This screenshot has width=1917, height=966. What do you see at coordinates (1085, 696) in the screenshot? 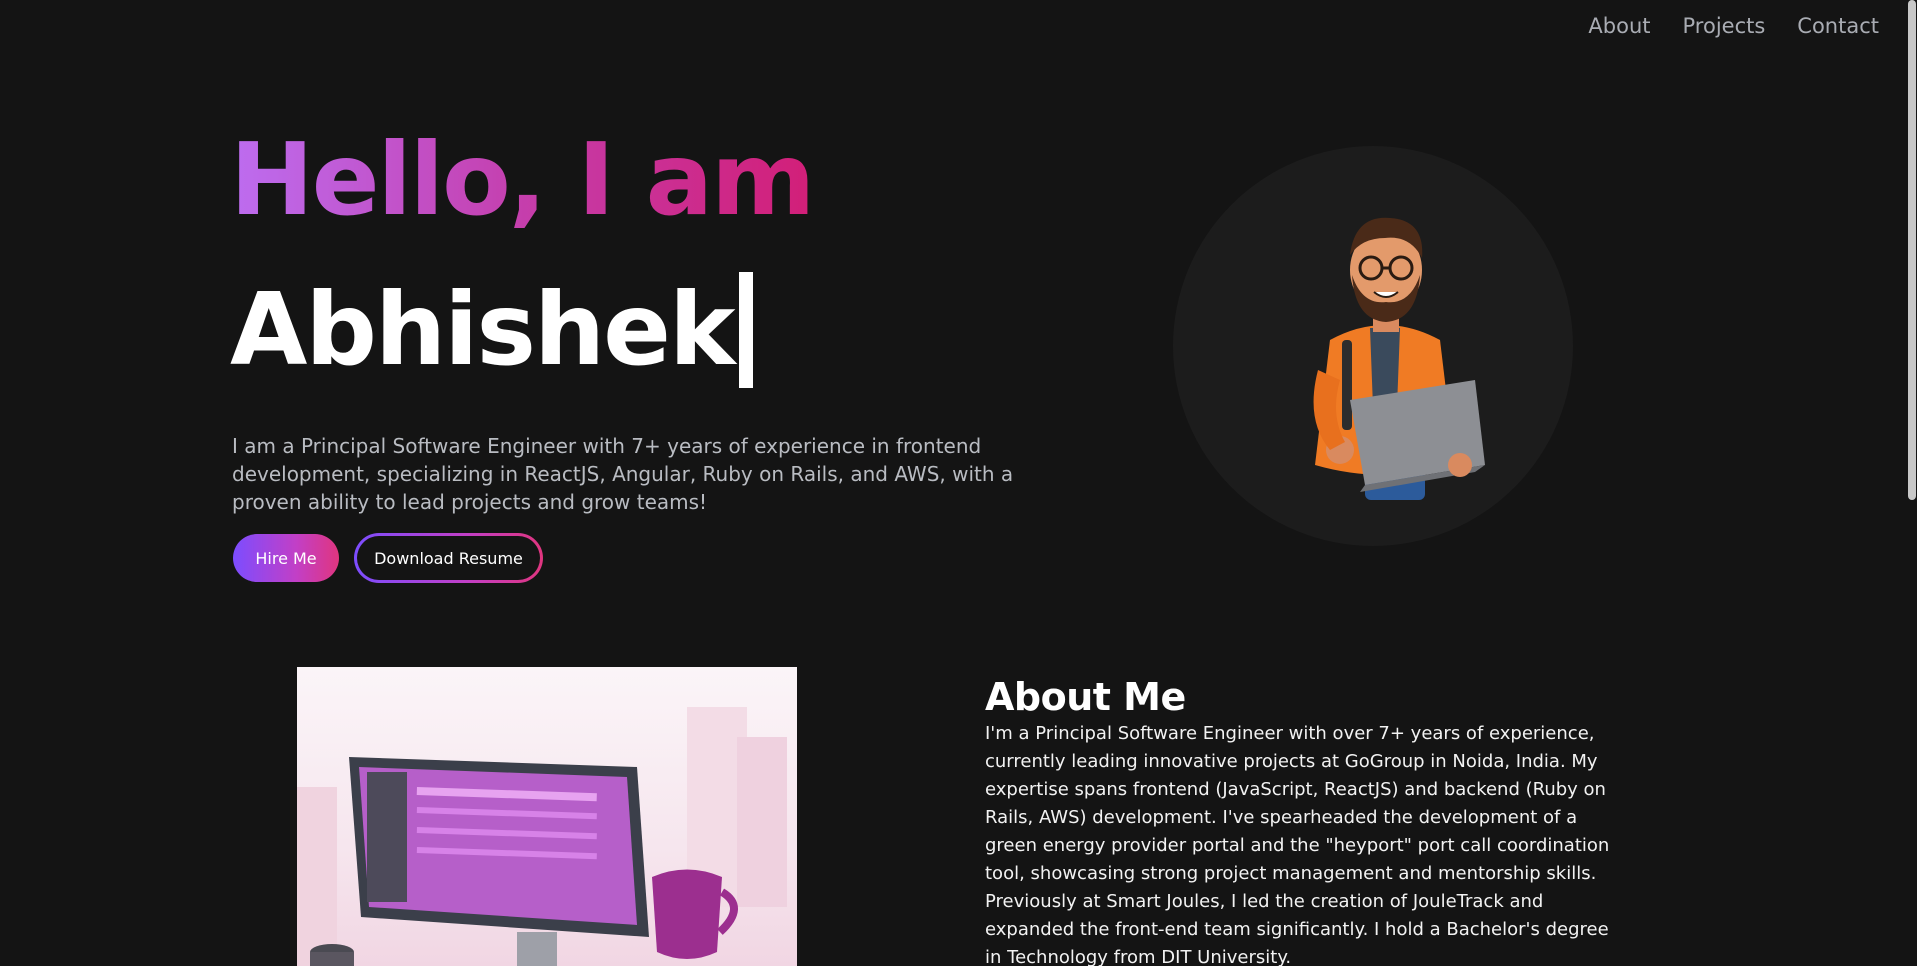
I see `about-title: About Me` at bounding box center [1085, 696].